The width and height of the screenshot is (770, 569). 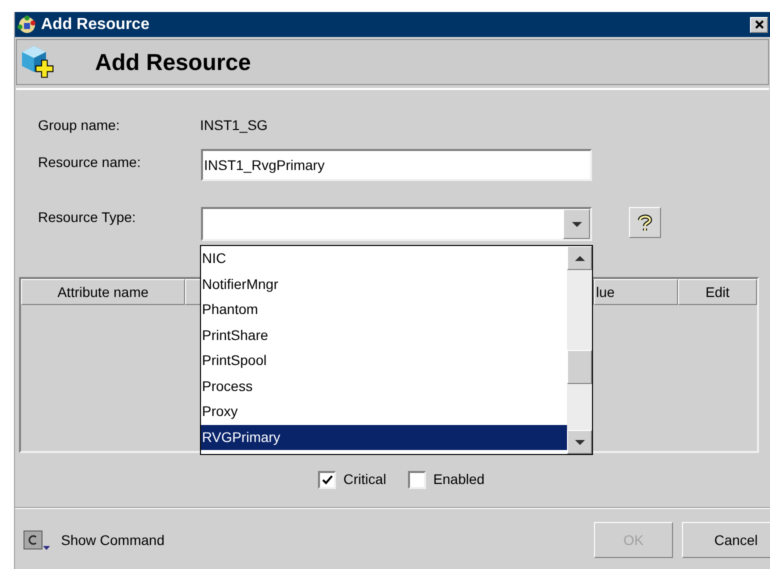 I want to click on dropdown-option: NotifierMngr, so click(x=384, y=284).